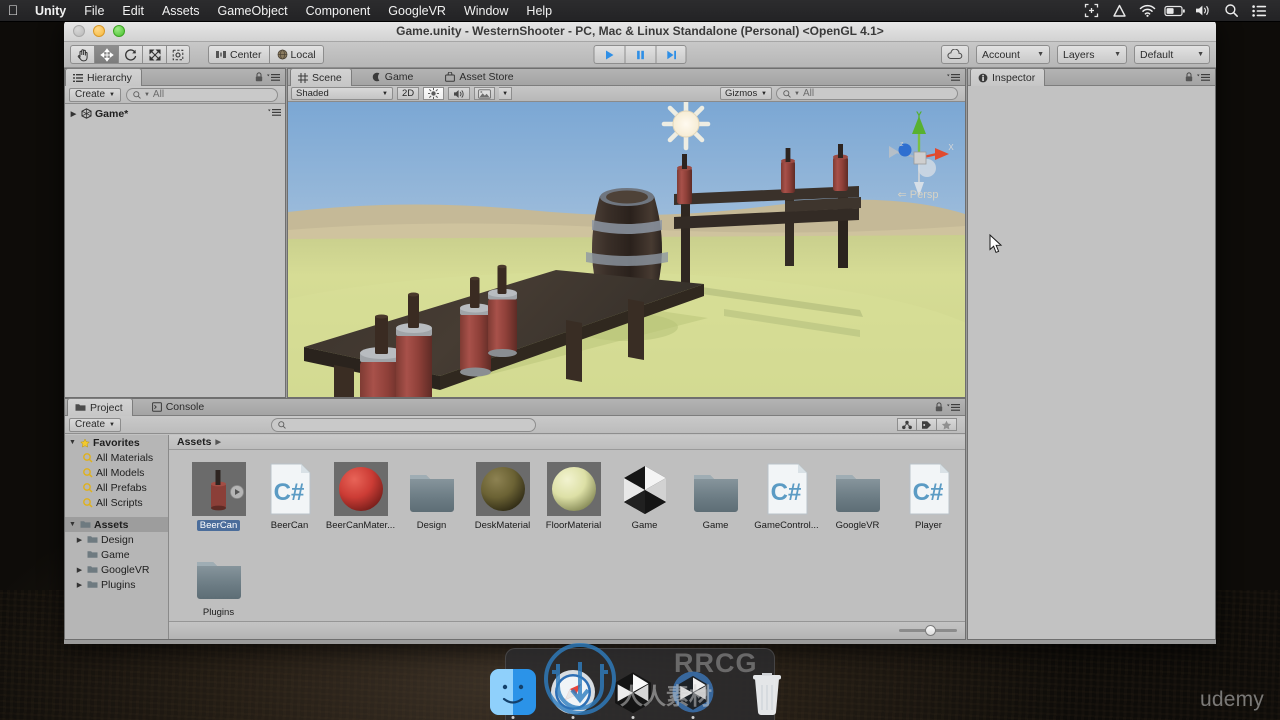  I want to click on tab-console: Console, so click(179, 406).